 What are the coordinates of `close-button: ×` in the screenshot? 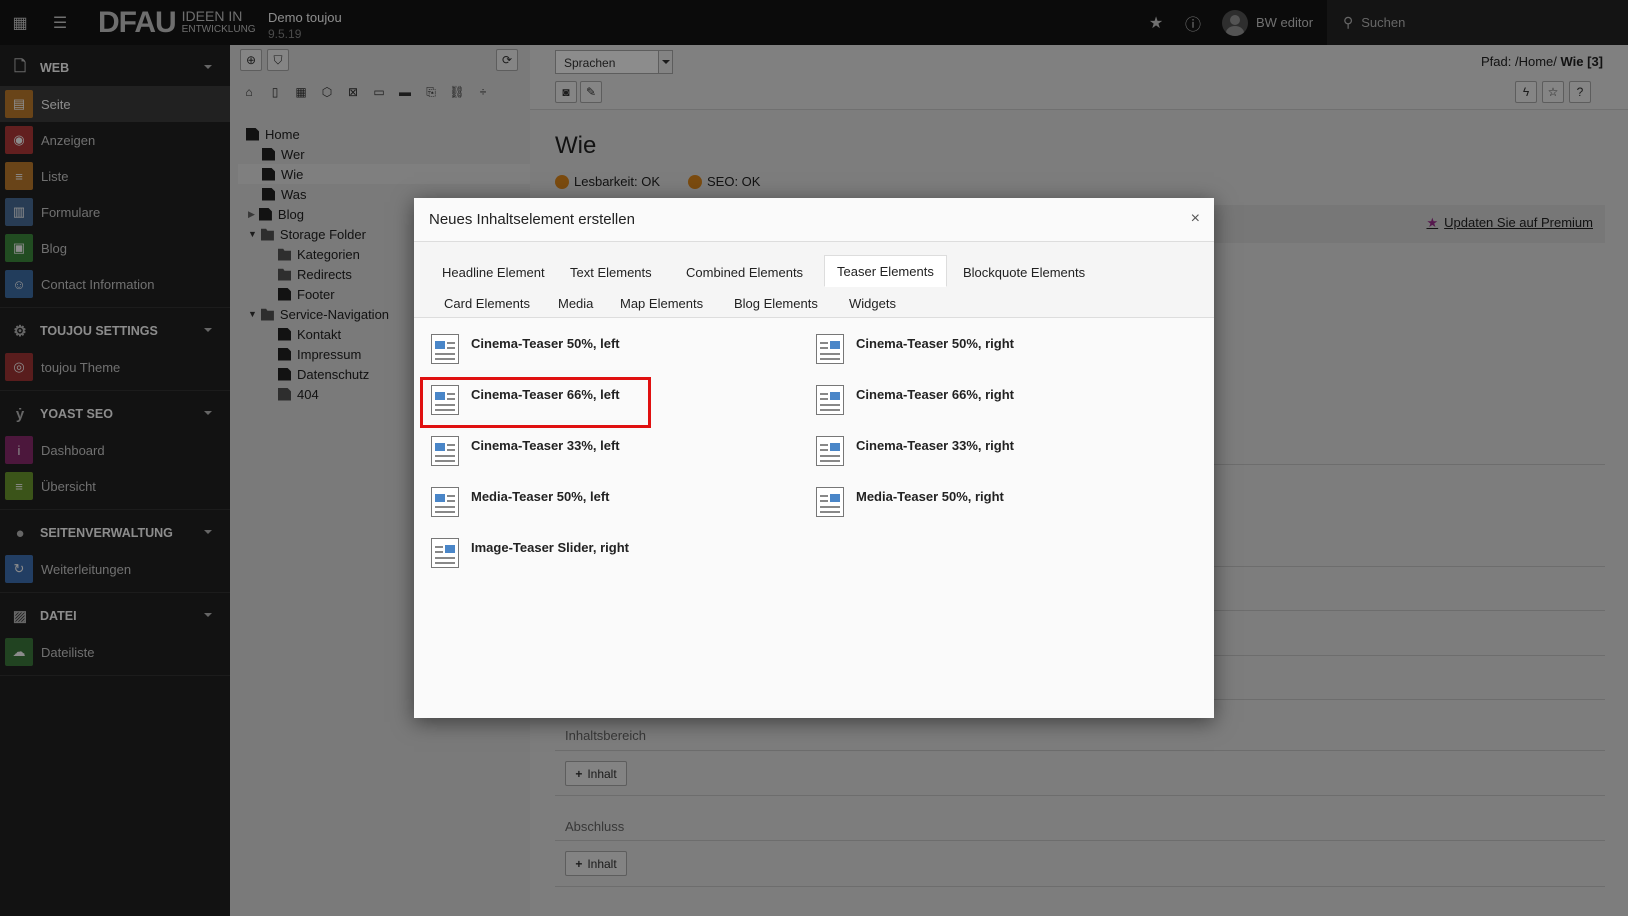 It's located at (1195, 219).